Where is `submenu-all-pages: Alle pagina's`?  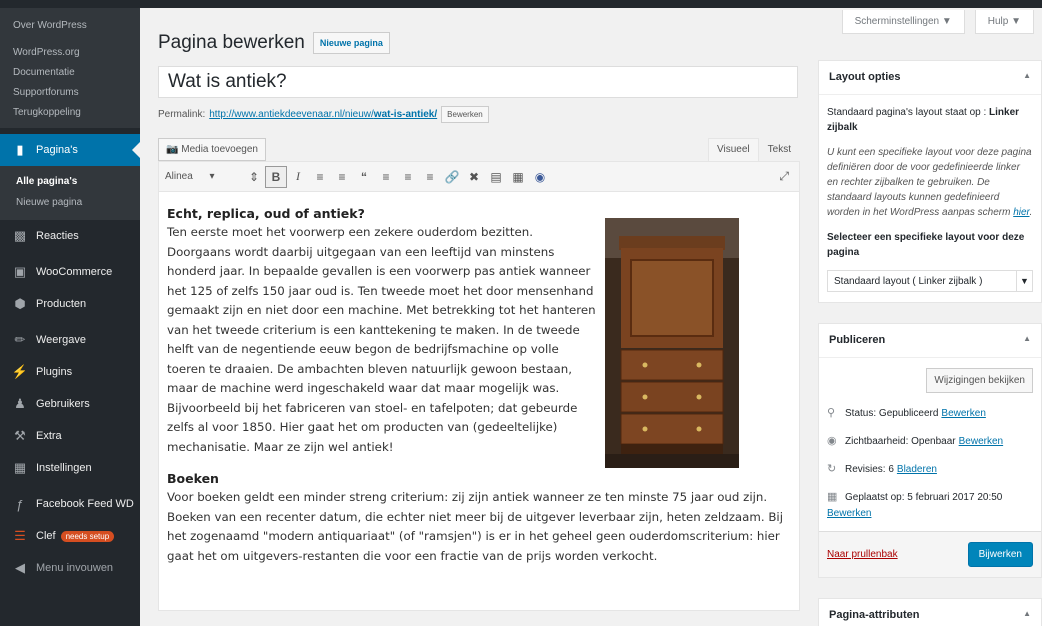
submenu-all-pages: Alle pagina's is located at coordinates (70, 180).